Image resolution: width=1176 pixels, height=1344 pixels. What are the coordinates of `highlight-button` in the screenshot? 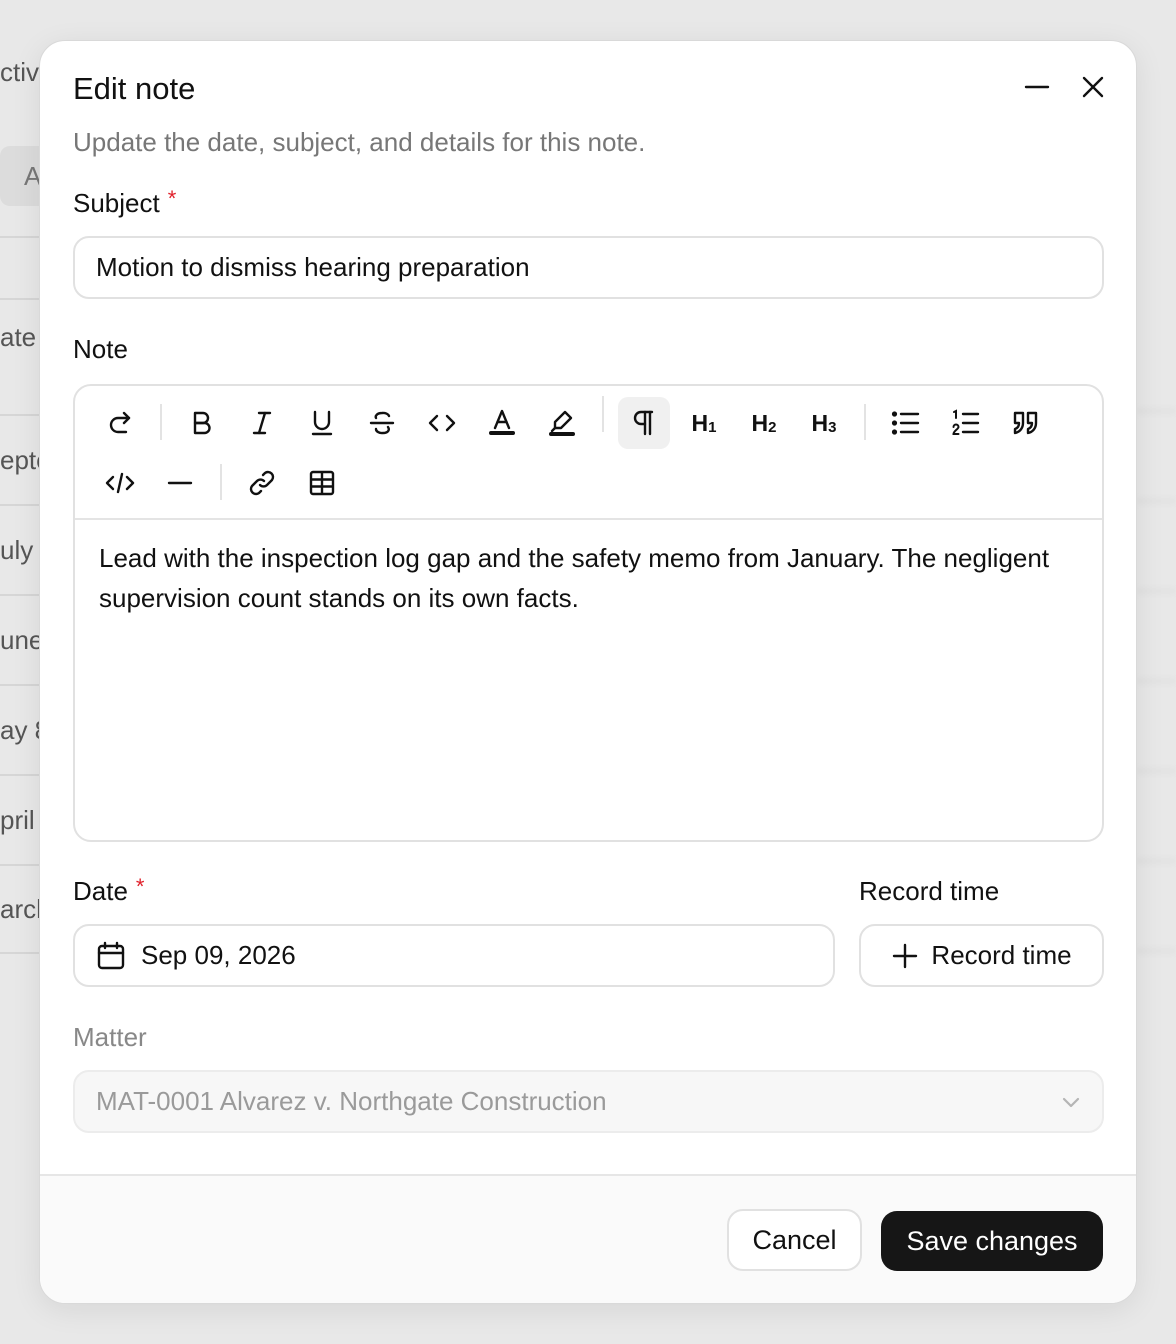 It's located at (562, 423).